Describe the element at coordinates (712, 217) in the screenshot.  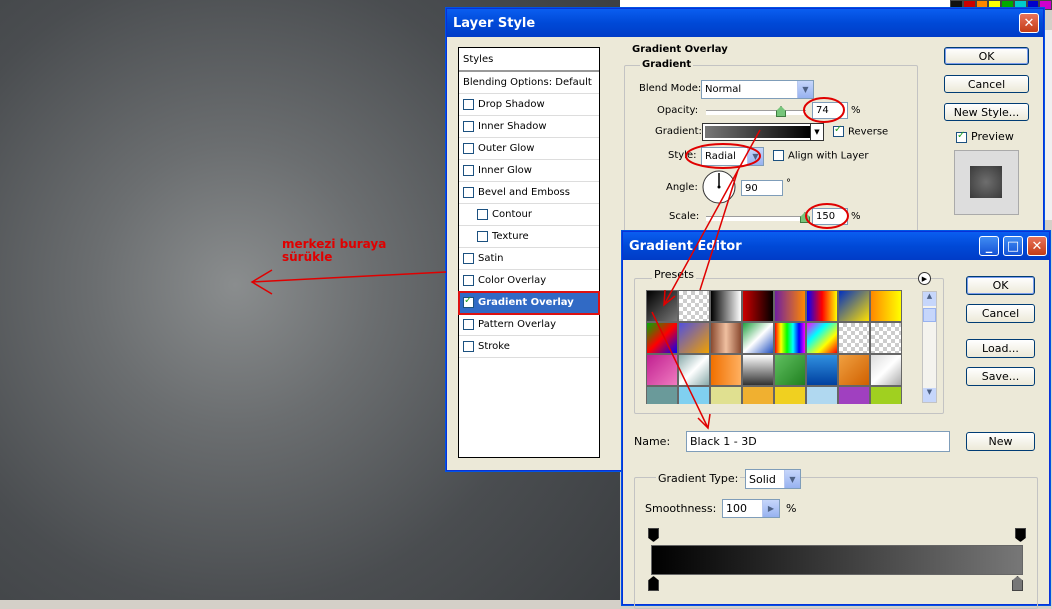
I see `arrow-to-preset` at that location.